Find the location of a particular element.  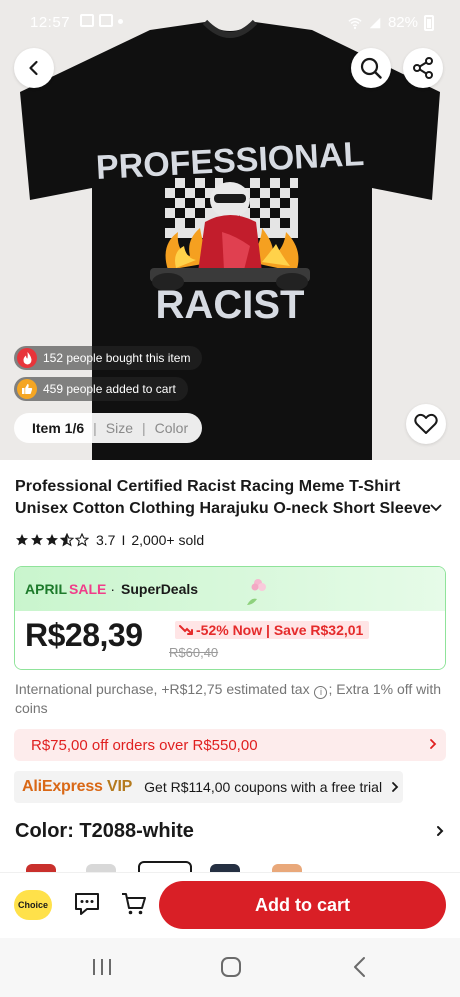

chevron-left-icon is located at coordinates (33, 68).